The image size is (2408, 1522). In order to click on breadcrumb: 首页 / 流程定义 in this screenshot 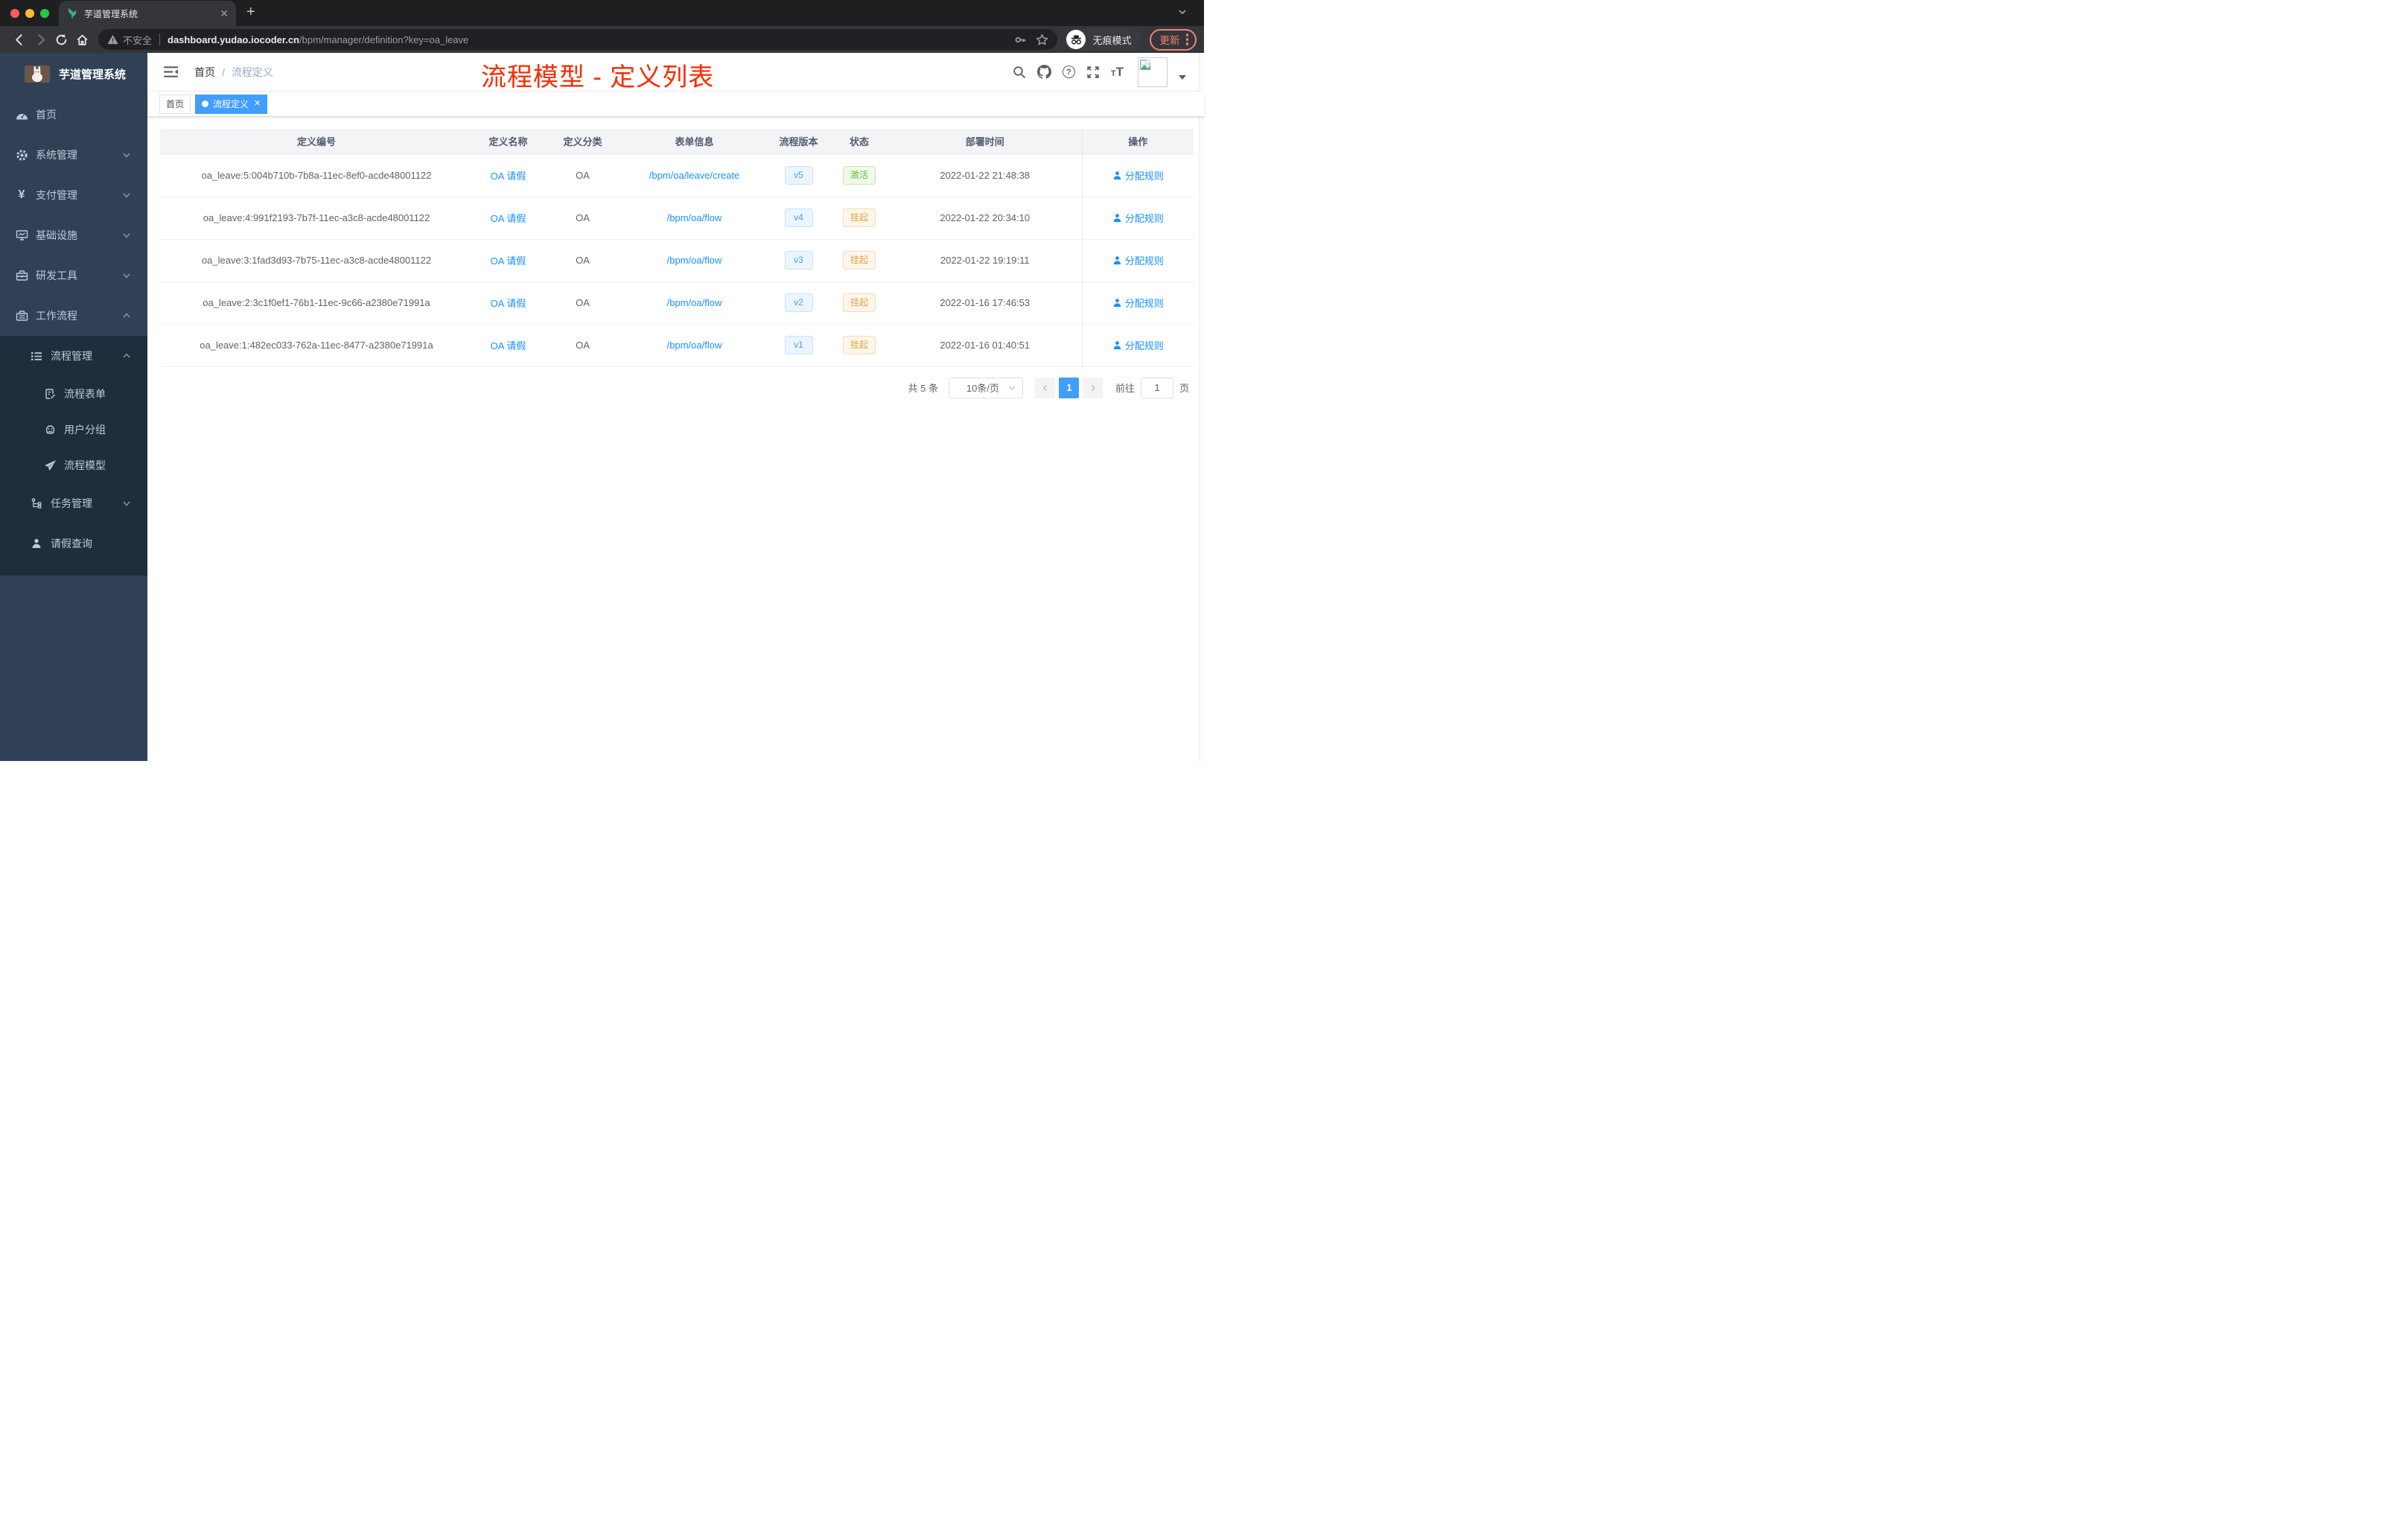, I will do `click(233, 72)`.